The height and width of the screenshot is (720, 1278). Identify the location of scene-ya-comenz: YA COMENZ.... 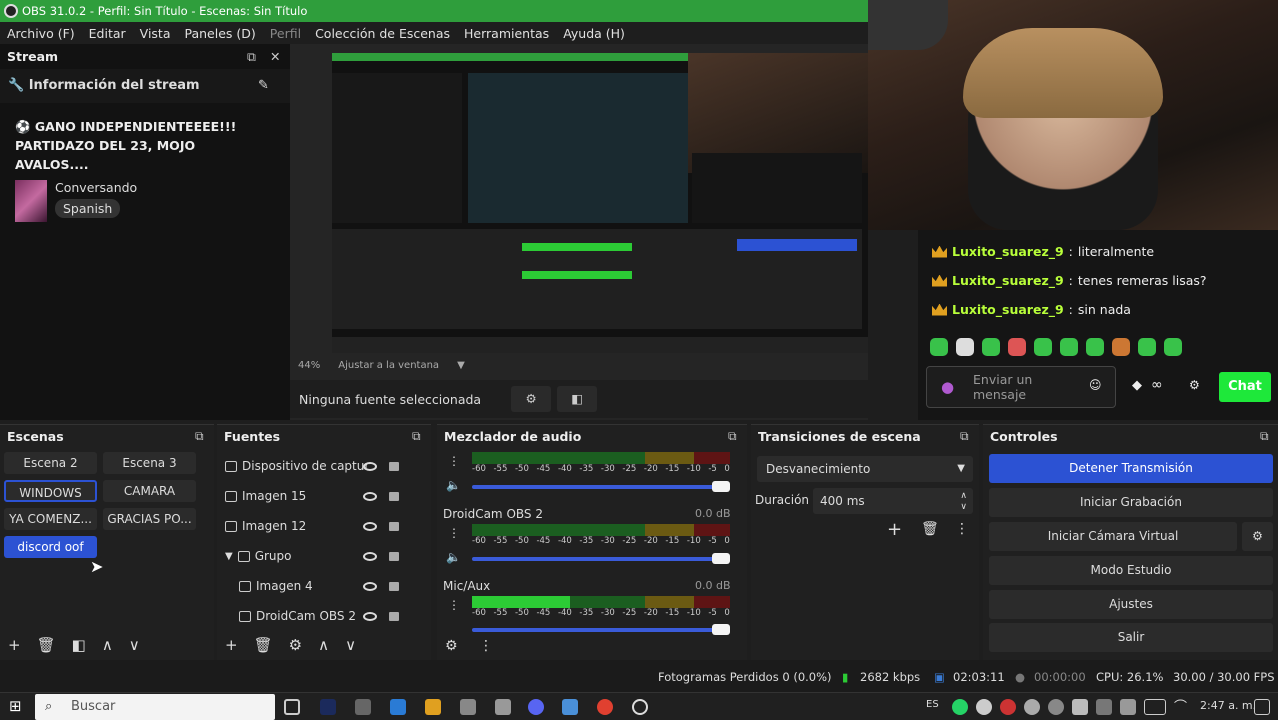
(50, 519).